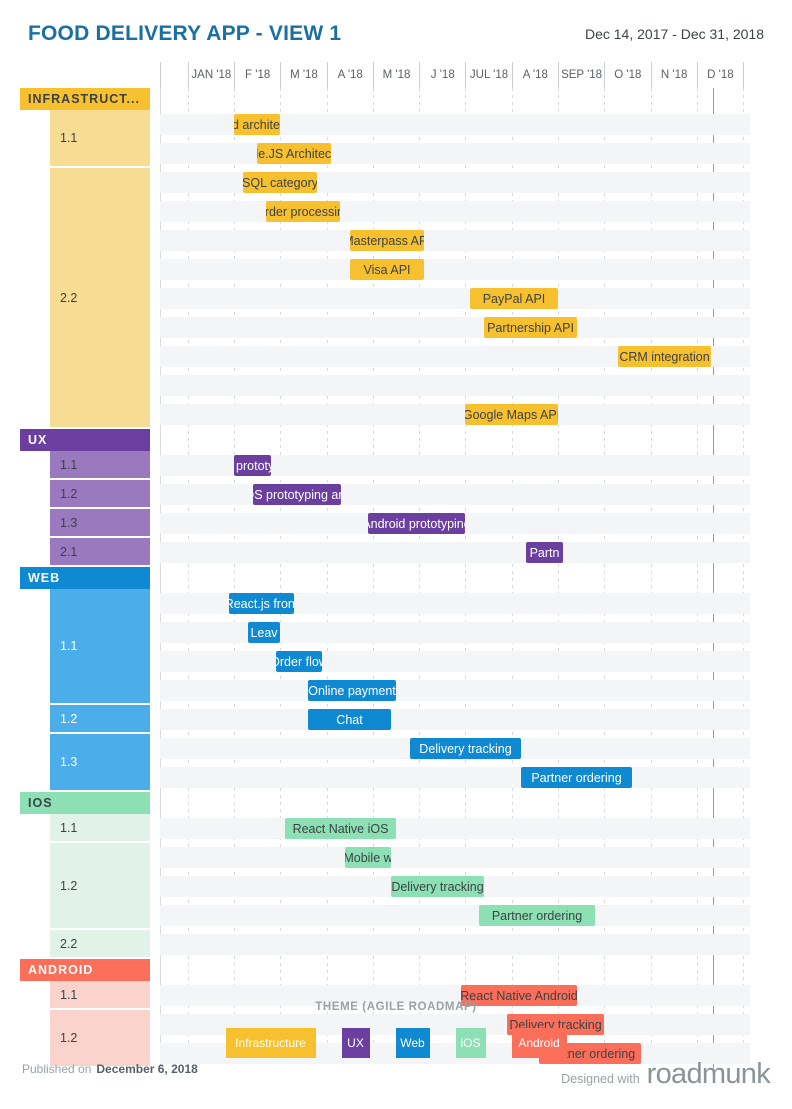  Describe the element at coordinates (708, 1074) in the screenshot. I see `roadmunk-logo: roadmunk` at that location.